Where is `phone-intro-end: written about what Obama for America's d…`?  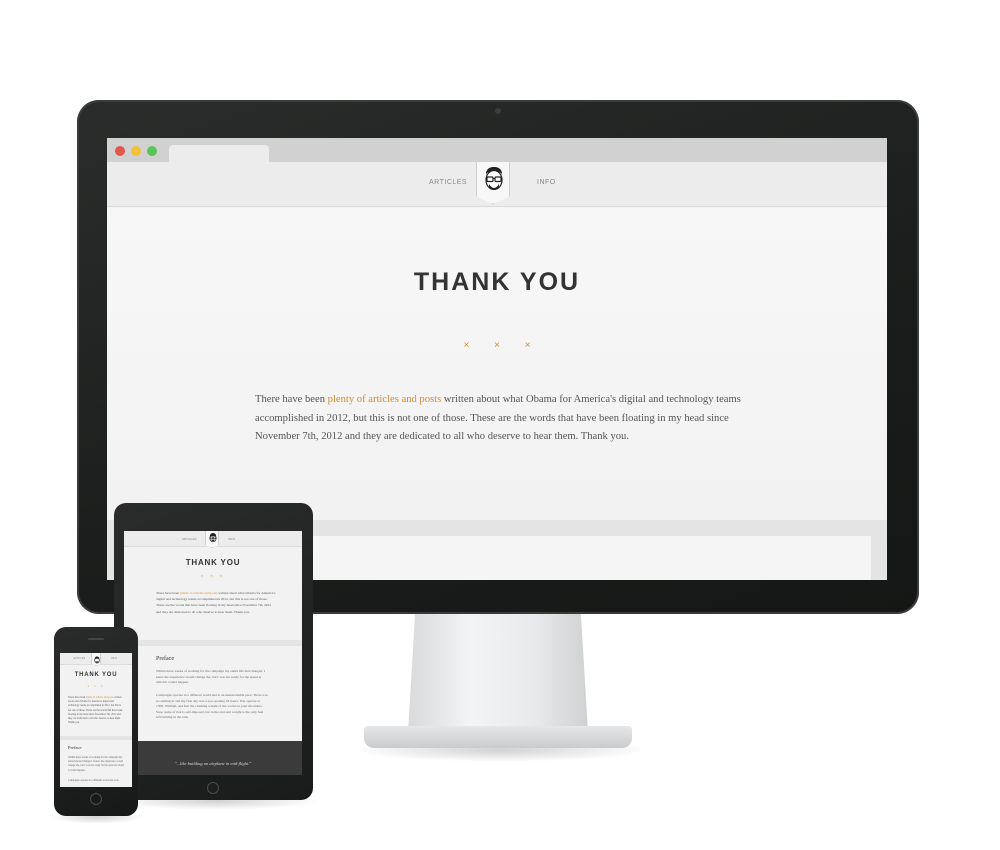 phone-intro-end: written about what Obama for America's d… is located at coordinates (95, 710).